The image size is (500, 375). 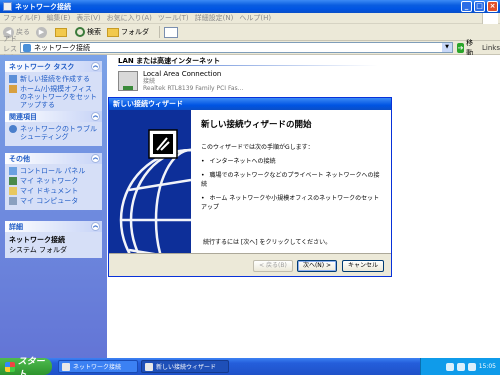 I want to click on wizard-title: 新しい接続ウィザード, so click(x=148, y=104).